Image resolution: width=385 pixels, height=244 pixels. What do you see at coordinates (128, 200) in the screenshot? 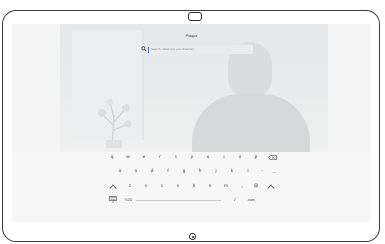
I see `key-numeric: ?123` at bounding box center [128, 200].